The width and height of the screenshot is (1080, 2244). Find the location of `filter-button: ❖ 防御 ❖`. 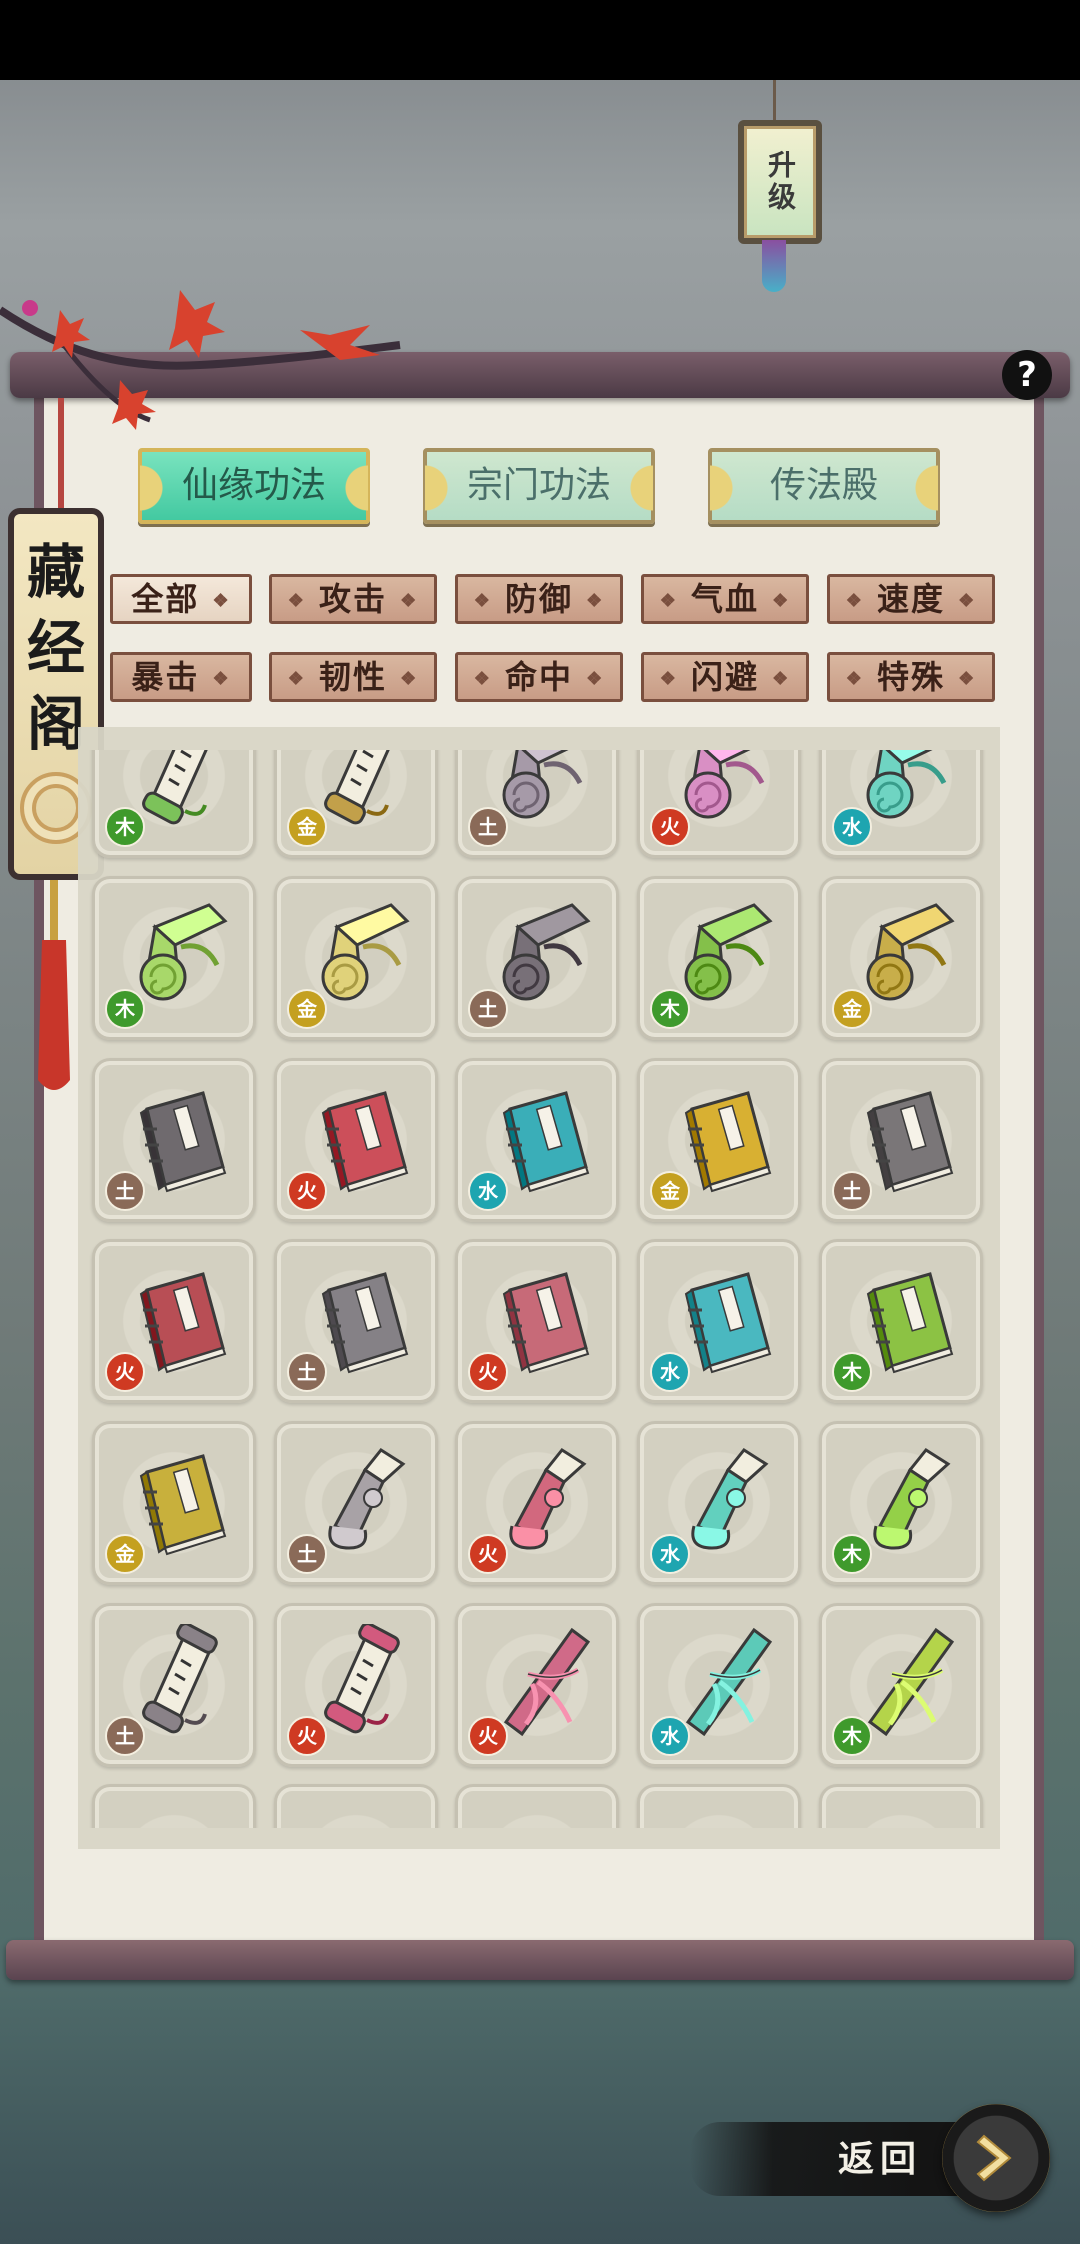

filter-button: ❖ 防御 ❖ is located at coordinates (539, 599).